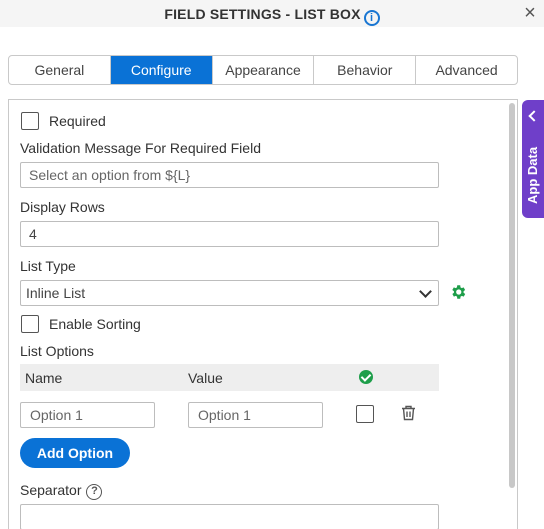  Describe the element at coordinates (425, 291) in the screenshot. I see `chevron-down-icon` at that location.